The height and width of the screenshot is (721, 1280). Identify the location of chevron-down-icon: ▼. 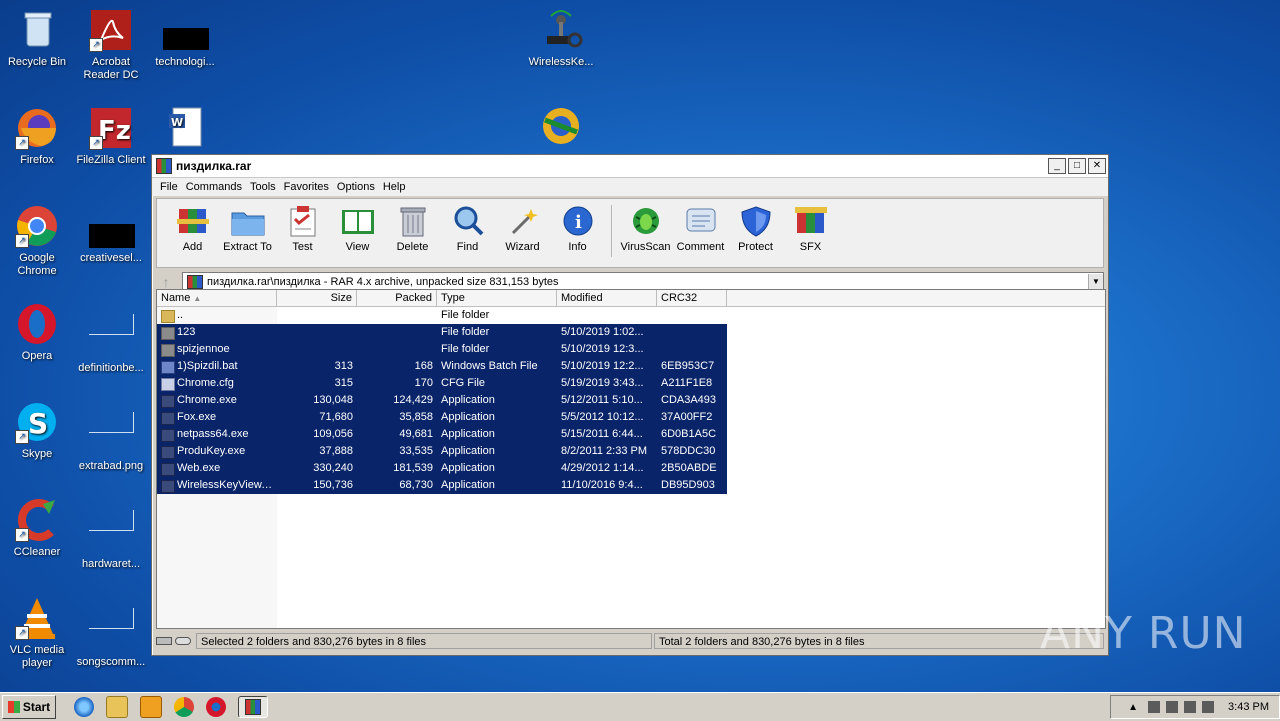
(1095, 282).